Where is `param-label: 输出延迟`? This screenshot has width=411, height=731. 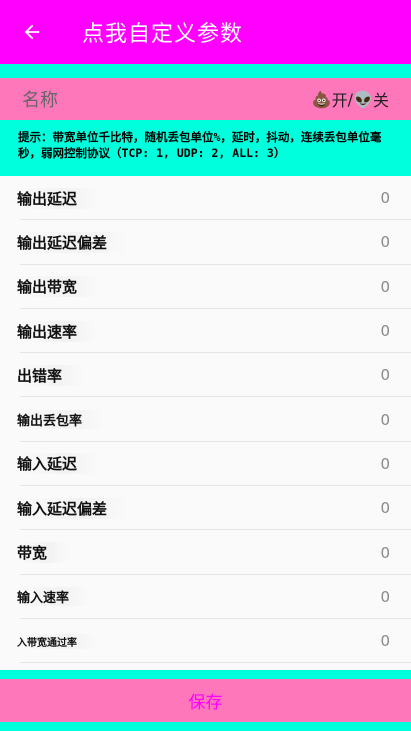 param-label: 输出延迟 is located at coordinates (58, 198).